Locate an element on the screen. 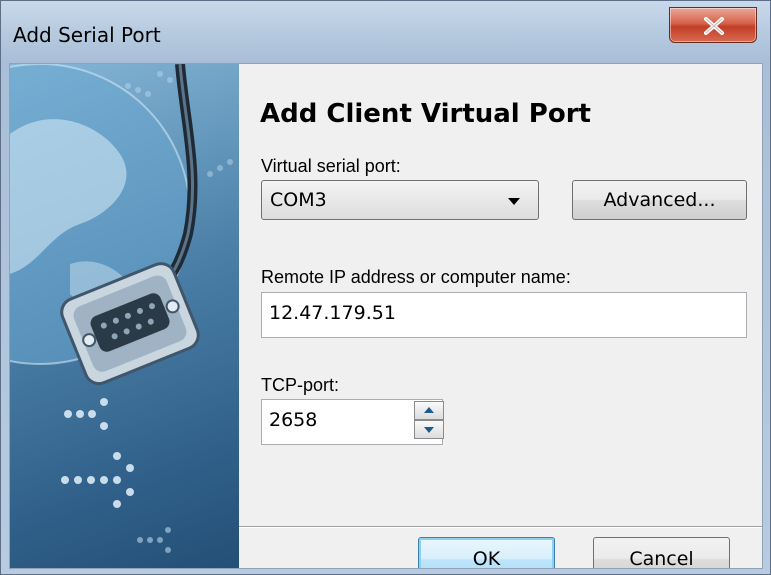 The width and height of the screenshot is (771, 575). tcp-port-stepper is located at coordinates (429, 420).